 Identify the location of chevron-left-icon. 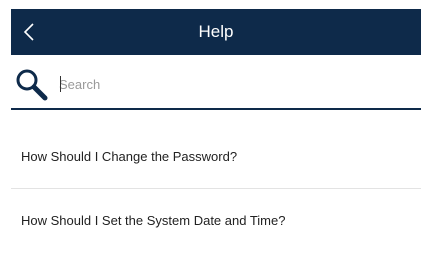
(28, 32).